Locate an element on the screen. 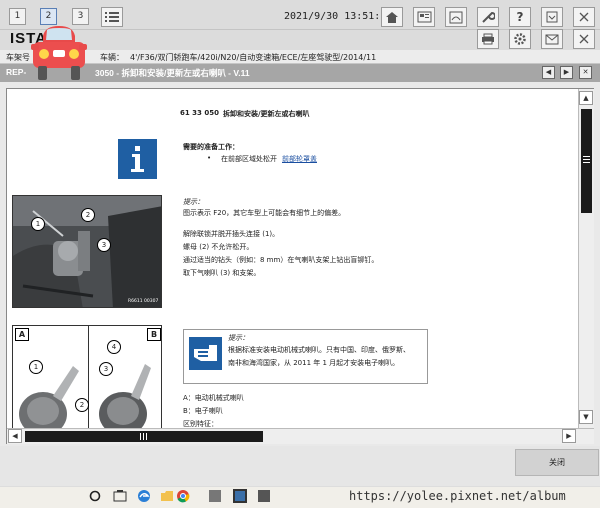 This screenshot has width=600, height=508. triangle-left-icon: ◀ is located at coordinates (548, 72).